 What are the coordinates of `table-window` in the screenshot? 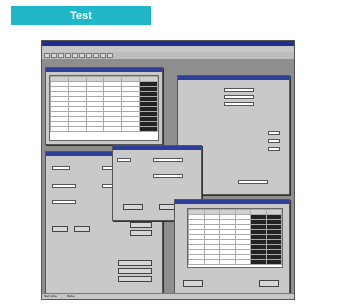 It's located at (104, 106).